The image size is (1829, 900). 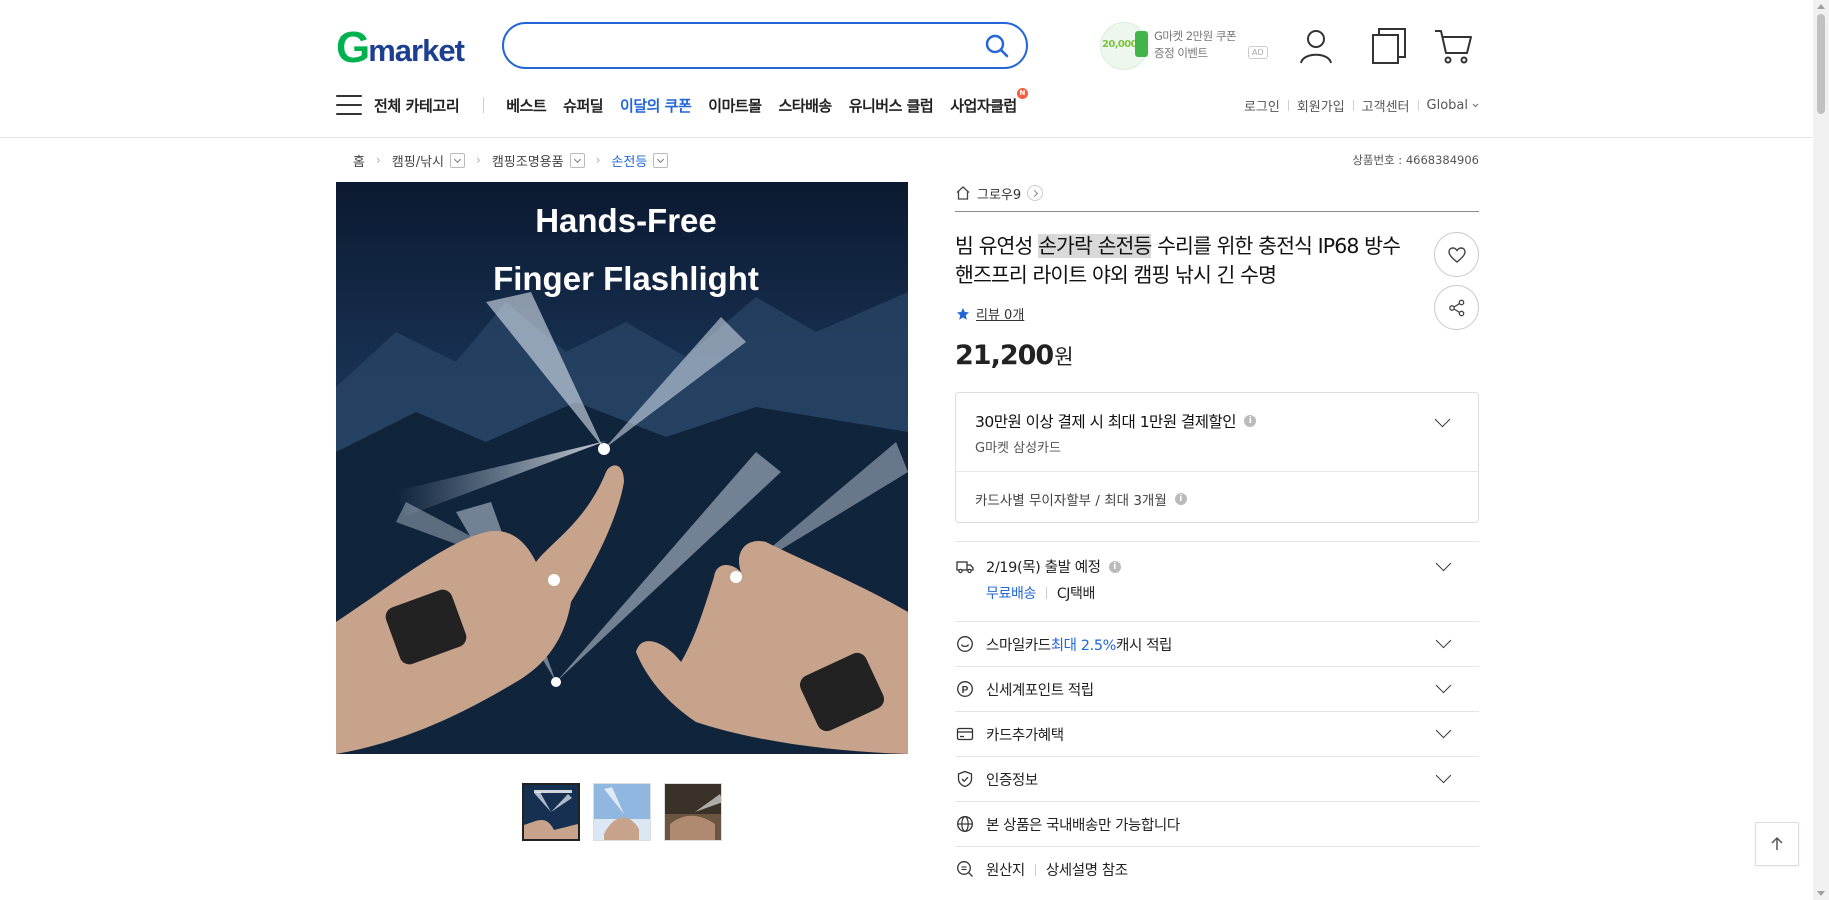 I want to click on breadcrumb-camping: 캠핑/낚시, so click(x=418, y=160).